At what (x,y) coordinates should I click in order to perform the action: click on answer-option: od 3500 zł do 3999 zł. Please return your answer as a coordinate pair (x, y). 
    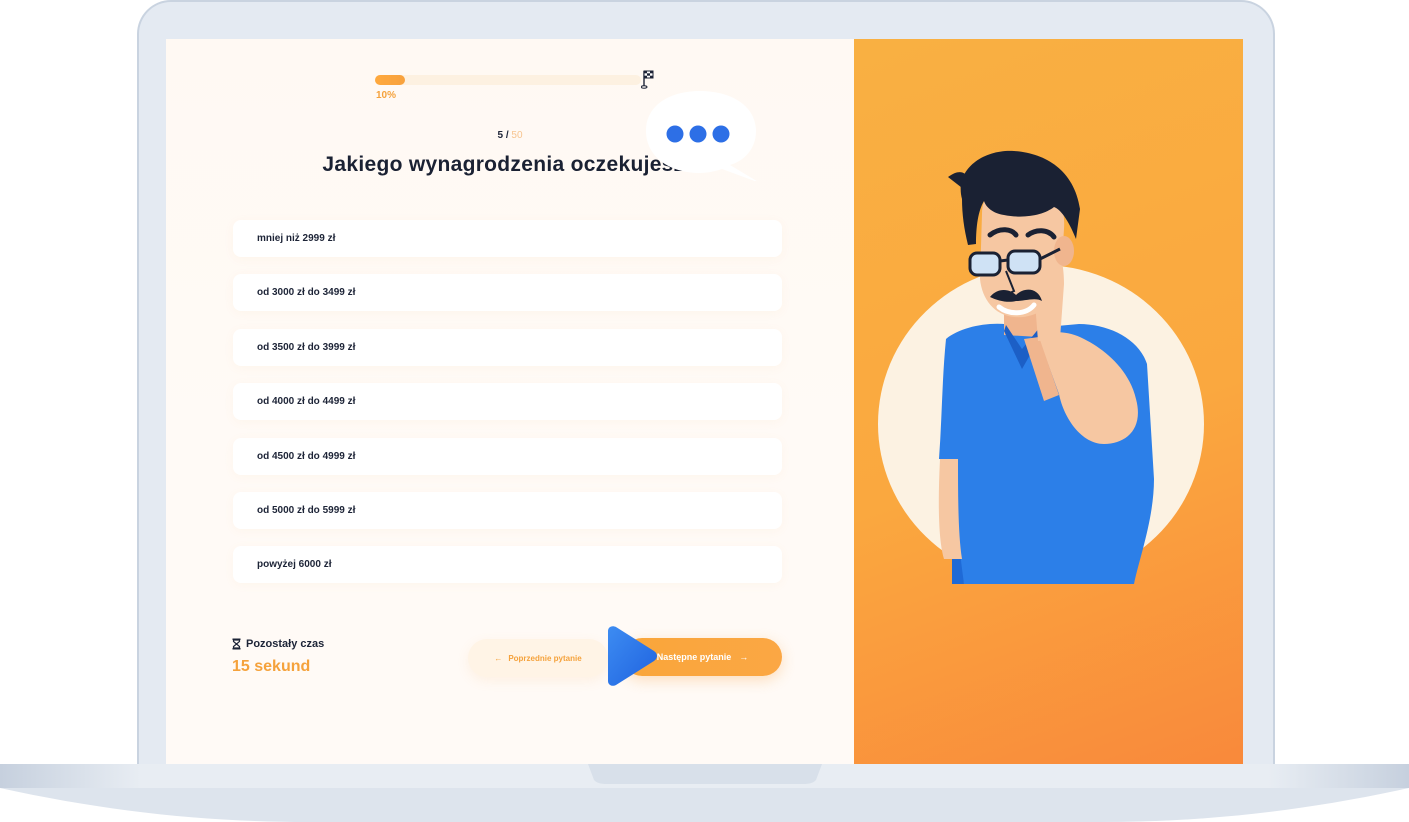
    Looking at the image, I should click on (507, 347).